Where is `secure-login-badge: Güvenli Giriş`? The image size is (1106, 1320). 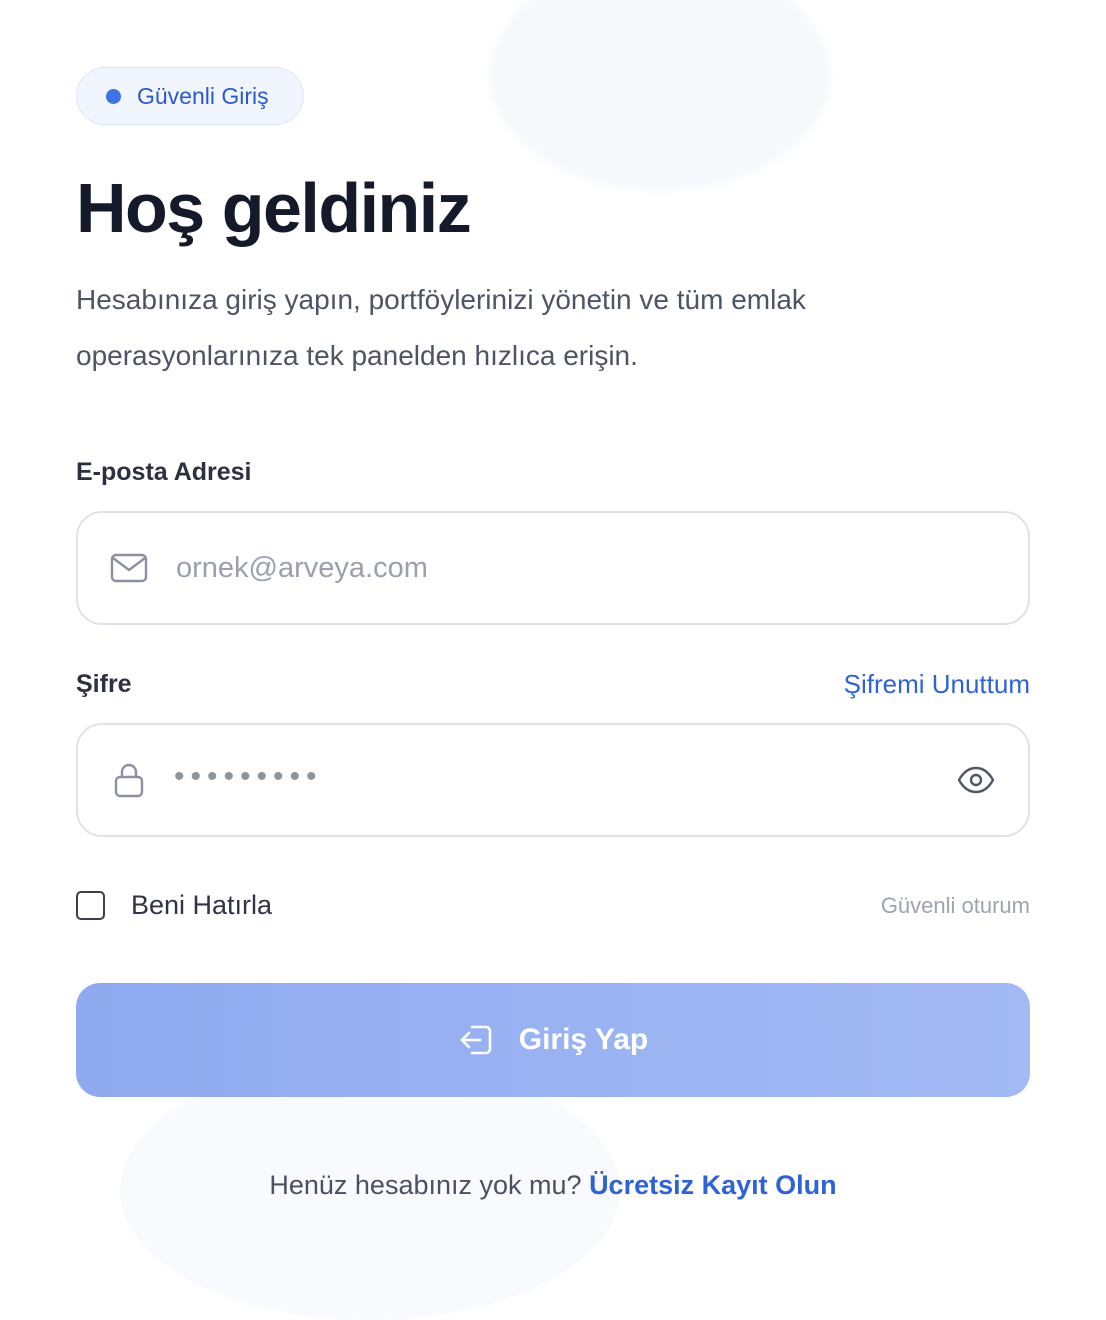 secure-login-badge: Güvenli Giriş is located at coordinates (190, 96).